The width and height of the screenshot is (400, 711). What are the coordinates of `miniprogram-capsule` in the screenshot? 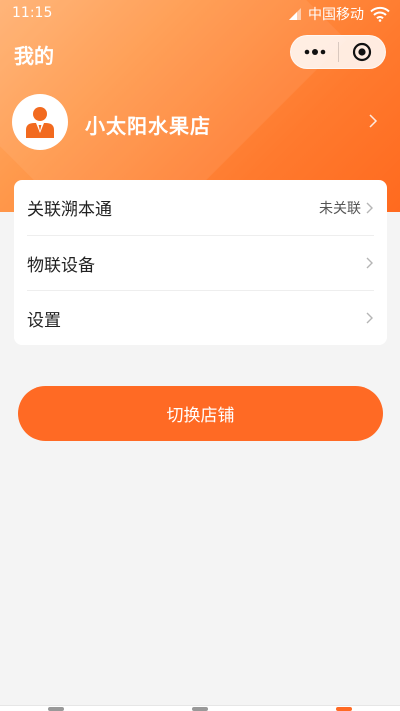 It's located at (338, 52).